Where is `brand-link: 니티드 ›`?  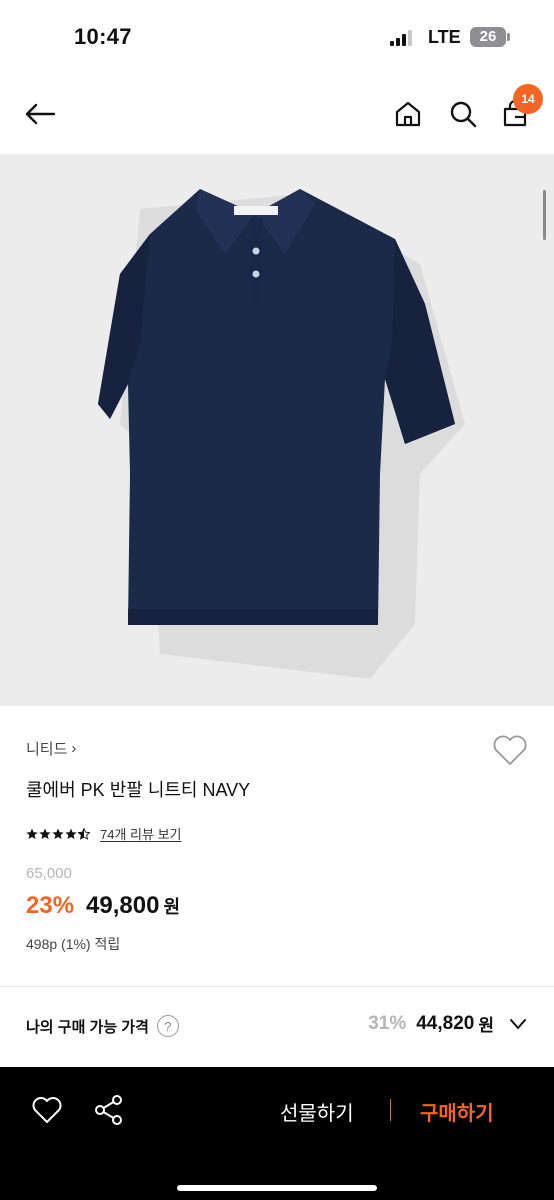
brand-link: 니티드 › is located at coordinates (51, 748).